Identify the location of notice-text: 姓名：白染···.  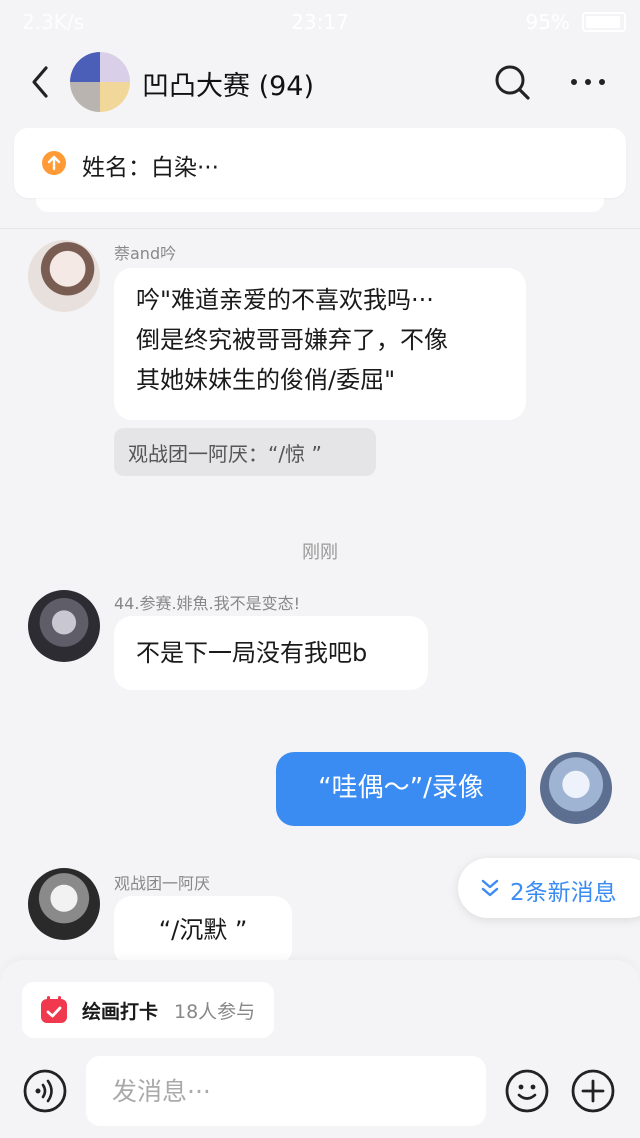
(150, 168).